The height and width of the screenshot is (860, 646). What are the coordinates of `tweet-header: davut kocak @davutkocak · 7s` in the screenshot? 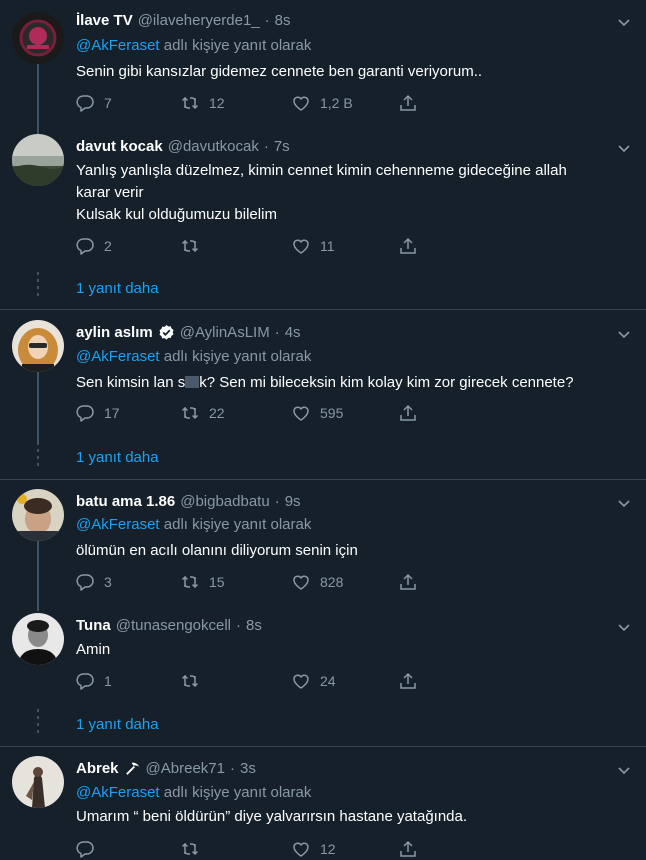 It's located at (183, 146).